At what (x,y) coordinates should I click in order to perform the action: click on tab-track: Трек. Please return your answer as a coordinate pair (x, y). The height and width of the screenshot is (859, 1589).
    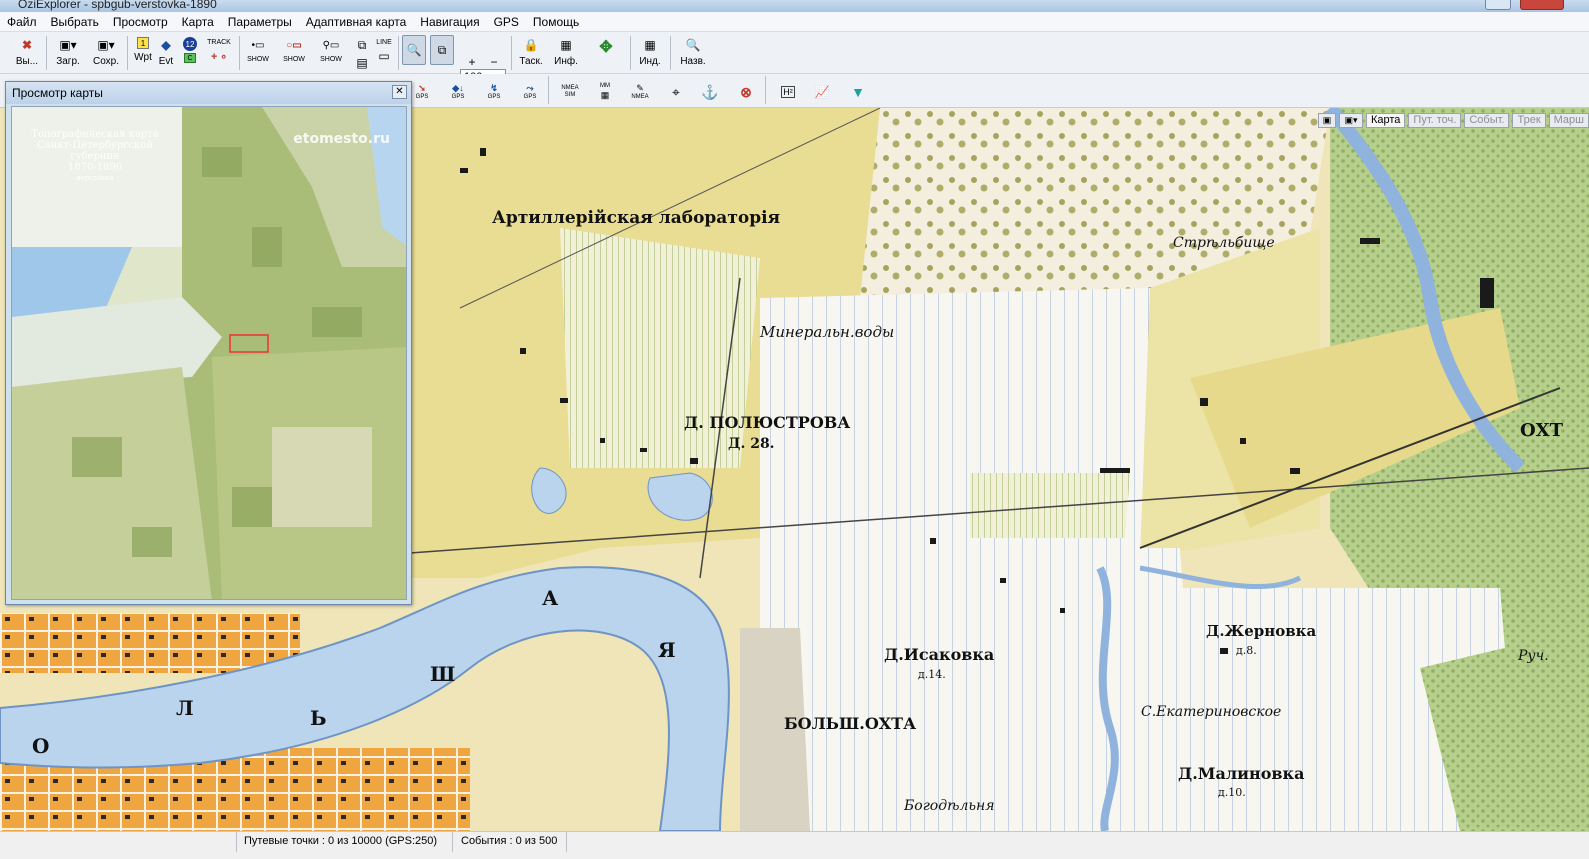
    Looking at the image, I should click on (1529, 120).